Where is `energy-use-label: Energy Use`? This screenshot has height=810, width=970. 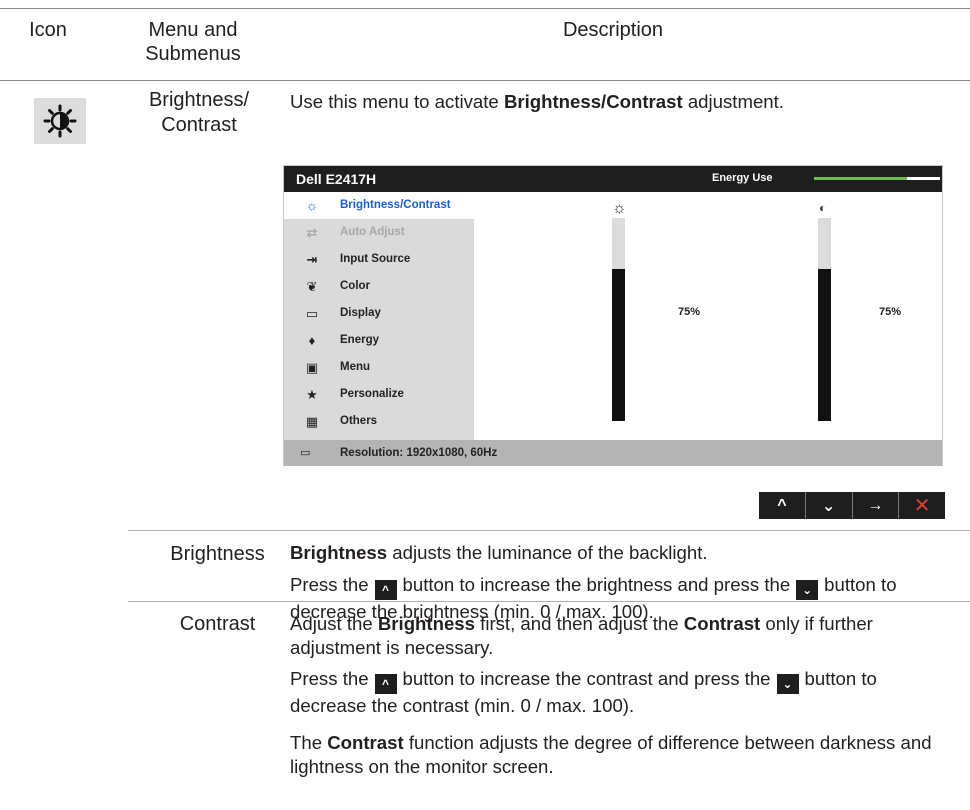 energy-use-label: Energy Use is located at coordinates (742, 178).